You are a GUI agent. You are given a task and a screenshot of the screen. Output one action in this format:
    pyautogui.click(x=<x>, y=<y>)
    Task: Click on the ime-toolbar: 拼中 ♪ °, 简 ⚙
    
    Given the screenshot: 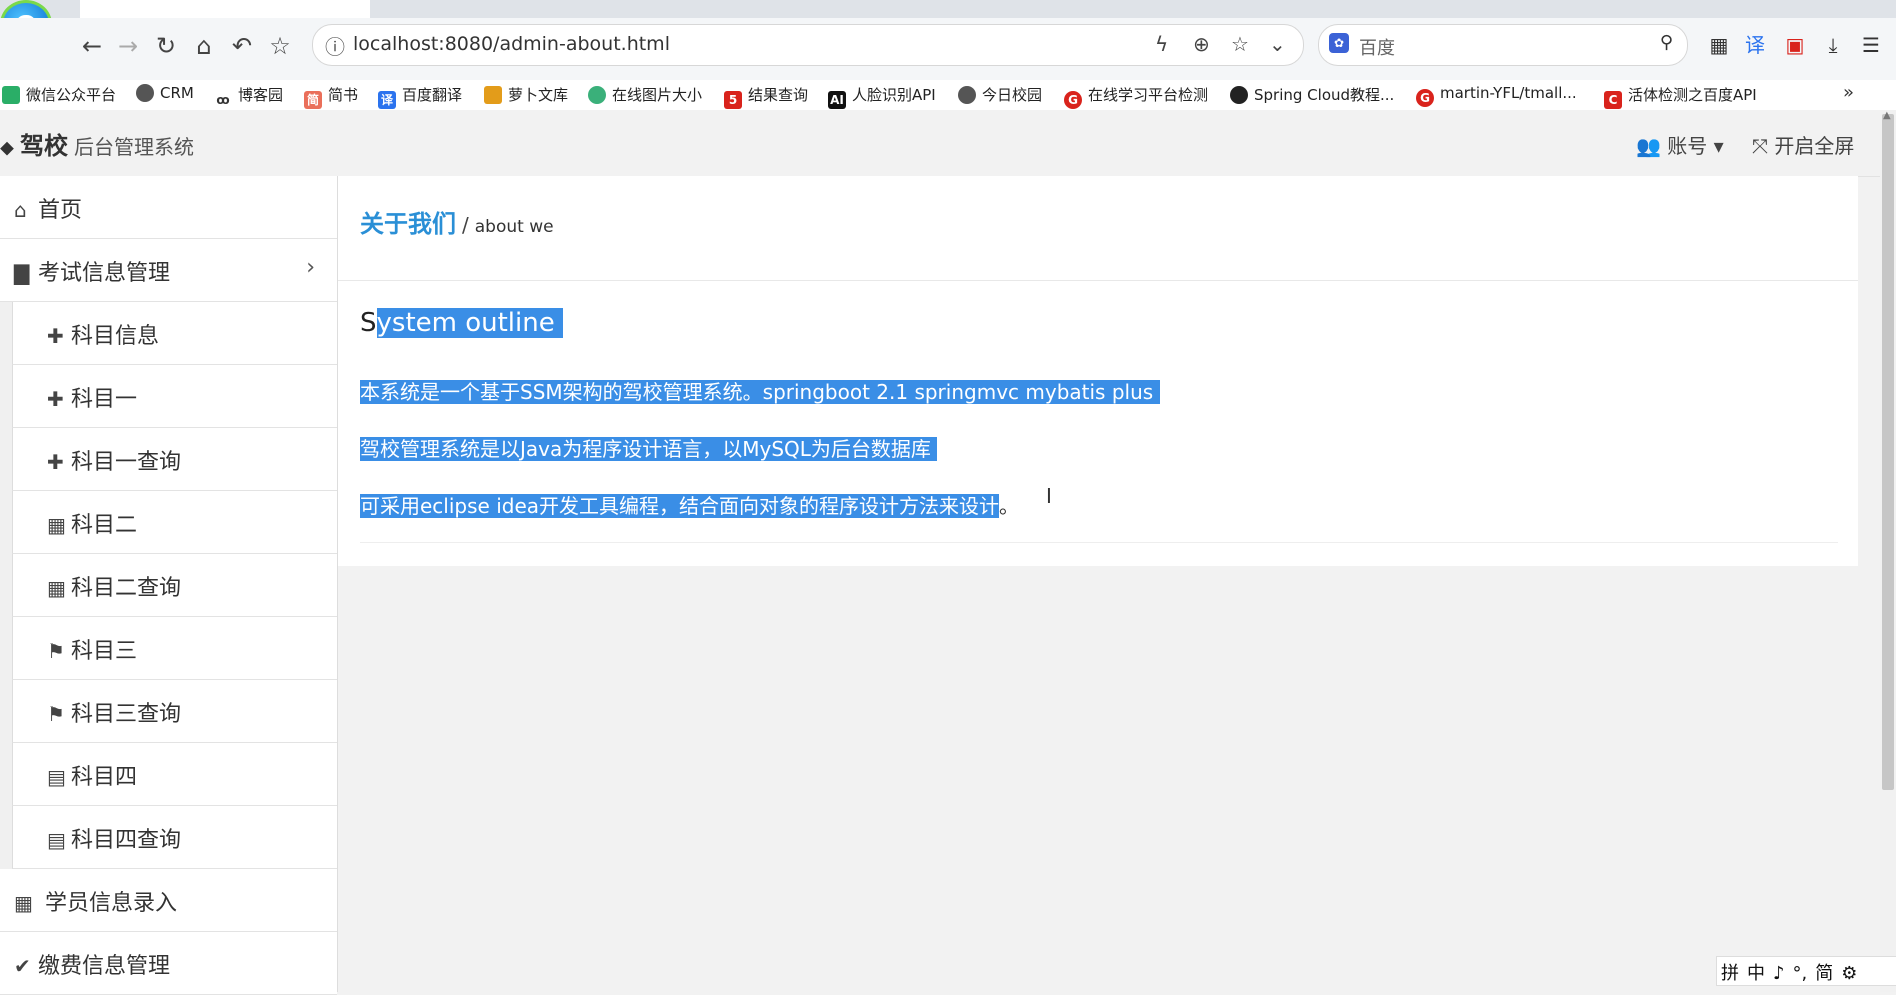 What is the action you would take?
    pyautogui.click(x=1806, y=971)
    